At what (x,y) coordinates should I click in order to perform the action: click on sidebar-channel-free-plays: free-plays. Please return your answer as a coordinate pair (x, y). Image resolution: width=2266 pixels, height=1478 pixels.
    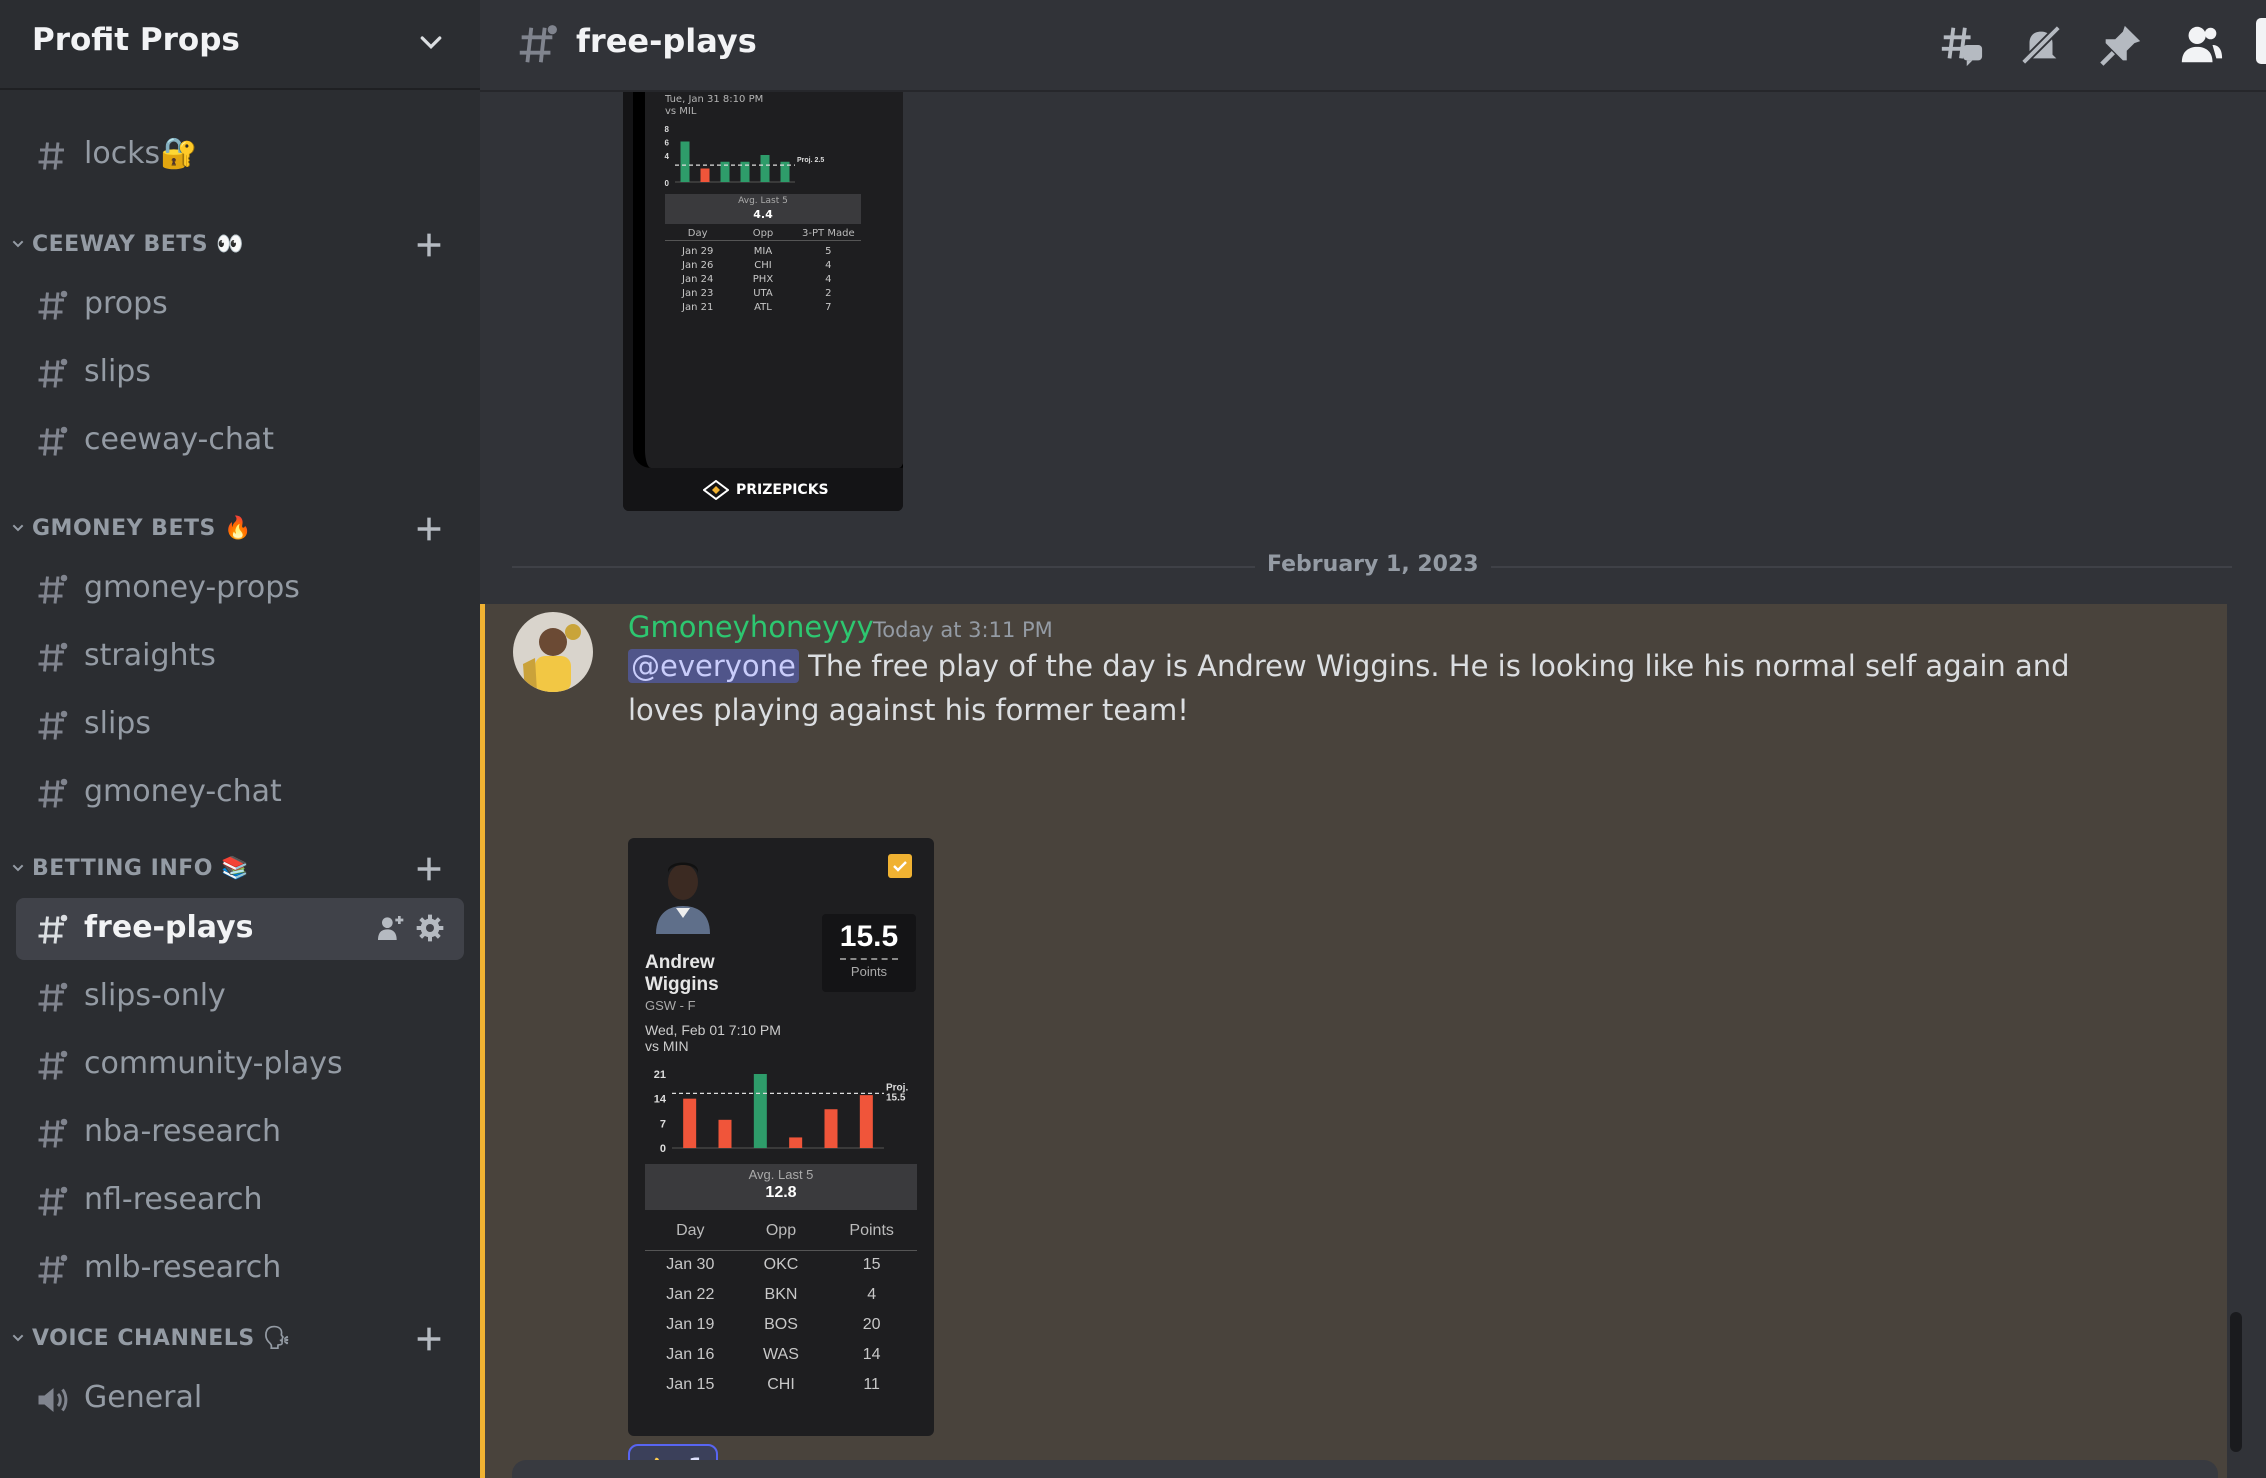
    Looking at the image, I should click on (240, 929).